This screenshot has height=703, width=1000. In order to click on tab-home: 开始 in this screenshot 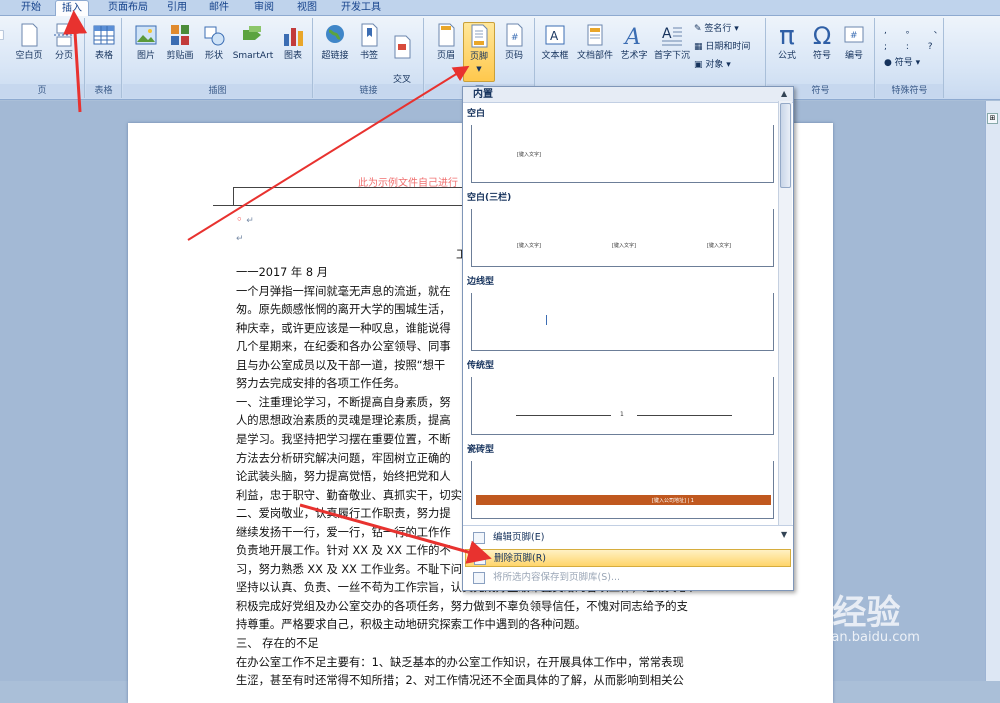, I will do `click(31, 8)`.